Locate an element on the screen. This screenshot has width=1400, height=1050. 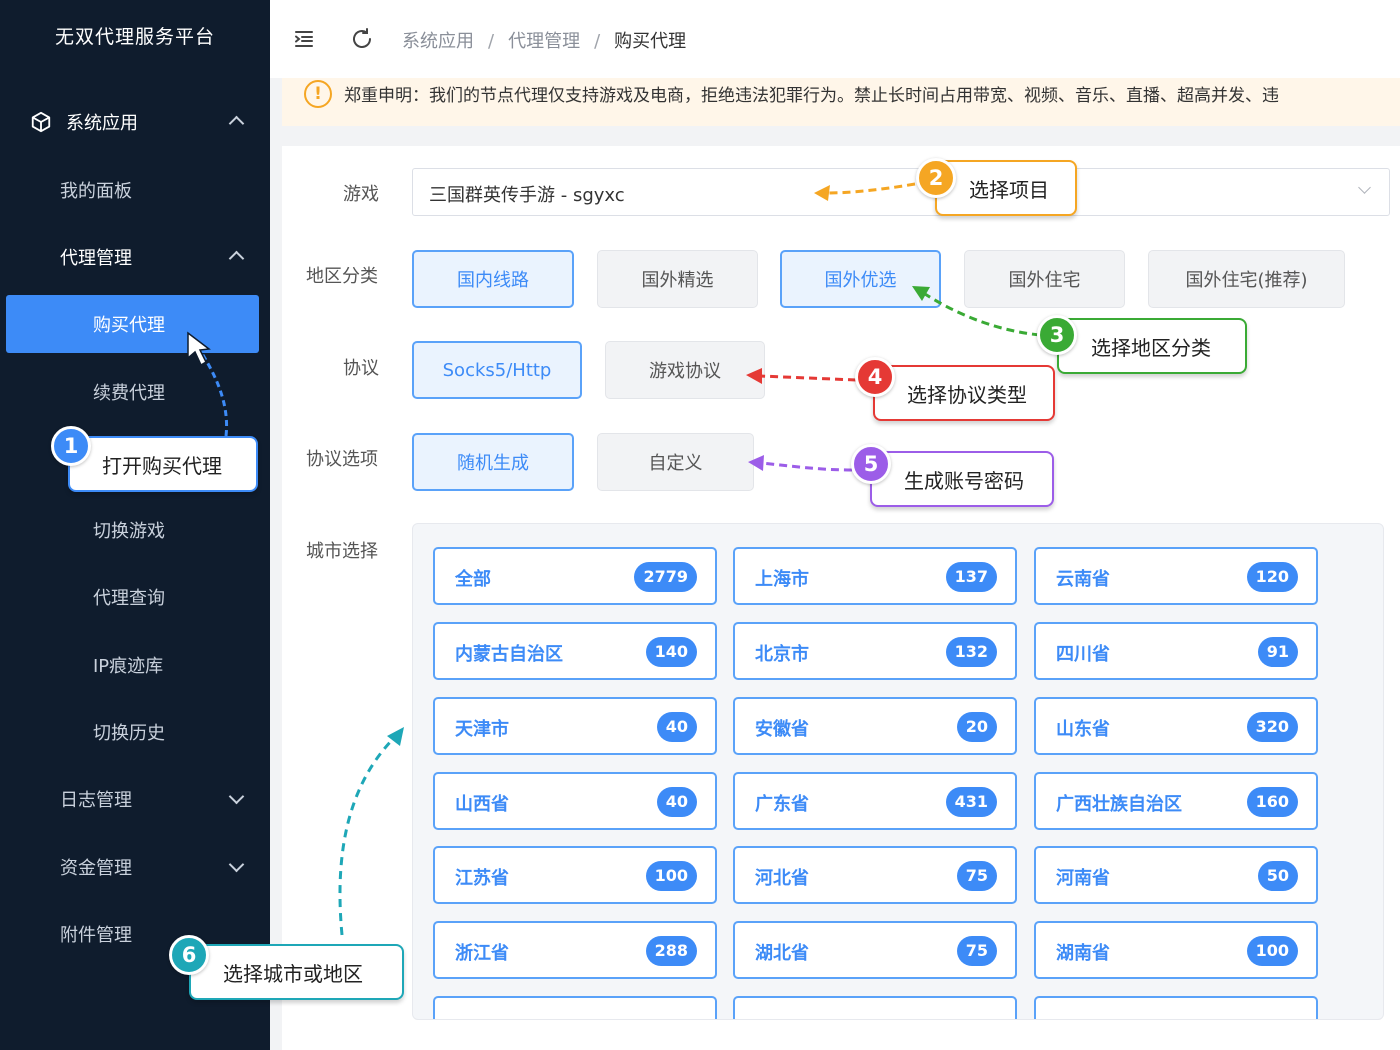
step-badge-6: 6 is located at coordinates (189, 955).